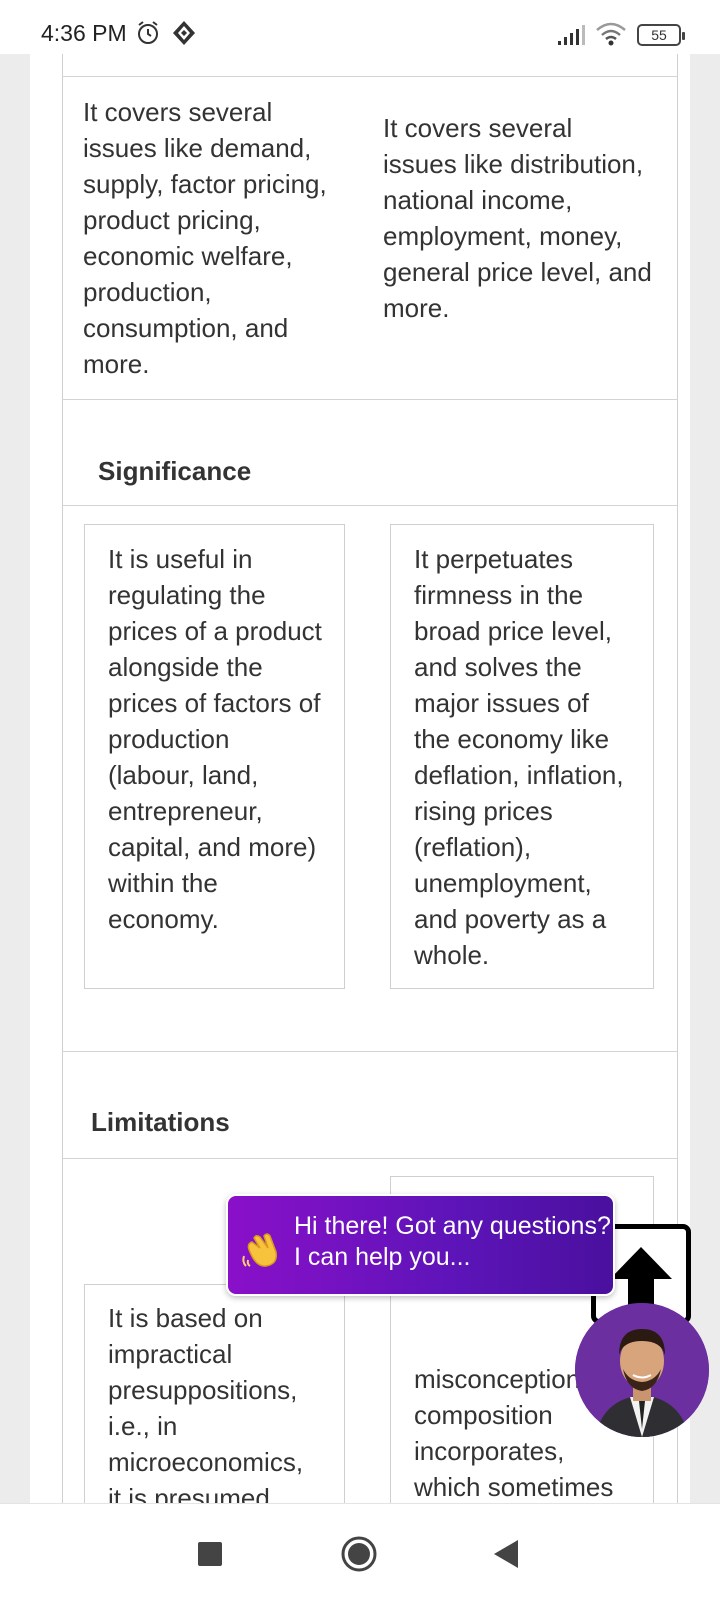 This screenshot has height=1600, width=720. I want to click on status-time: 4:36 PM, so click(84, 33).